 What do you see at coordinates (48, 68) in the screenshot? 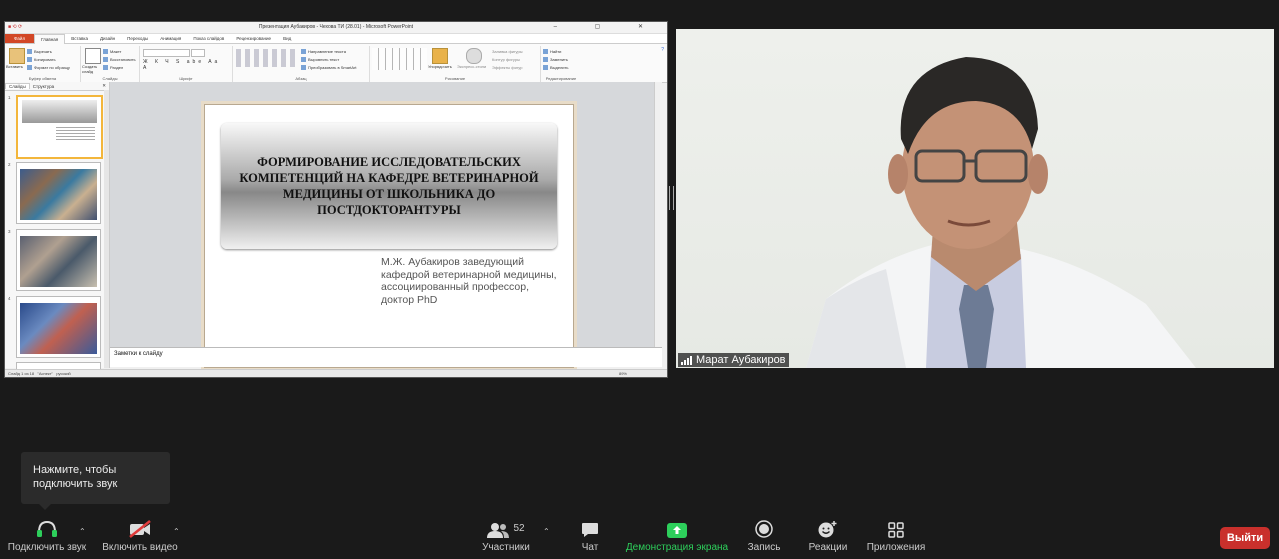
I see `format-painter-button: Формат по образцу` at bounding box center [48, 68].